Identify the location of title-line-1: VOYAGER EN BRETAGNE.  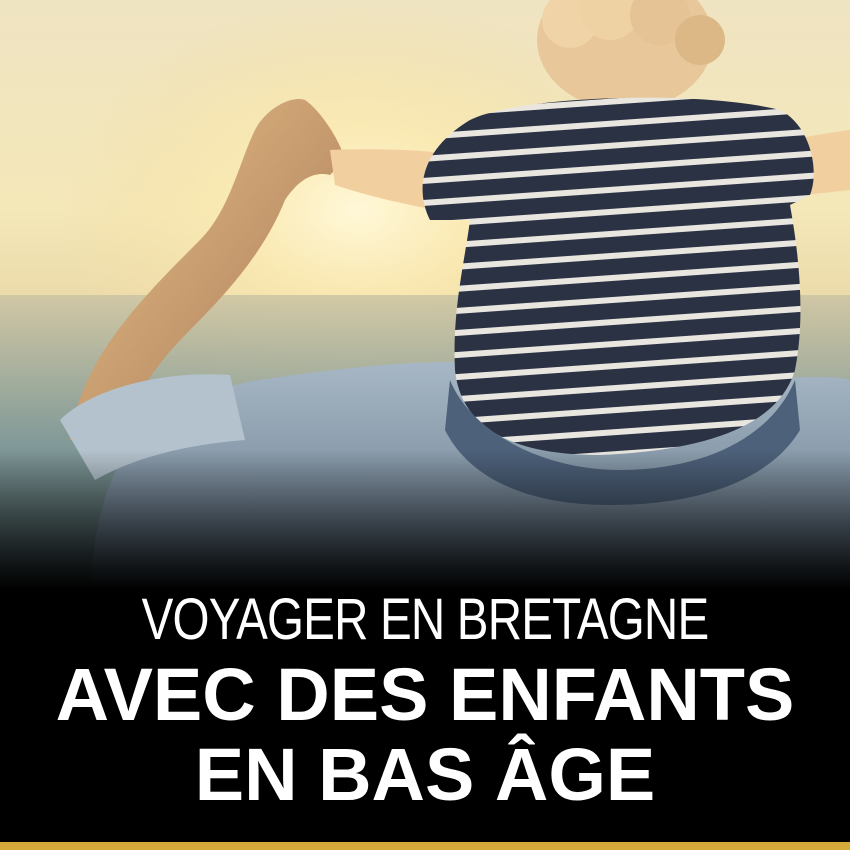
(425, 619).